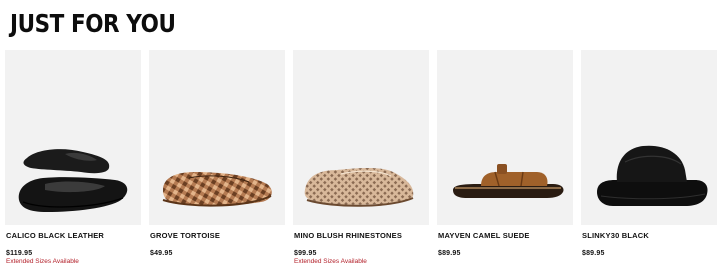 The image size is (722, 270). I want to click on product-name: MINO BLUSH RHINESTONES, so click(362, 235).